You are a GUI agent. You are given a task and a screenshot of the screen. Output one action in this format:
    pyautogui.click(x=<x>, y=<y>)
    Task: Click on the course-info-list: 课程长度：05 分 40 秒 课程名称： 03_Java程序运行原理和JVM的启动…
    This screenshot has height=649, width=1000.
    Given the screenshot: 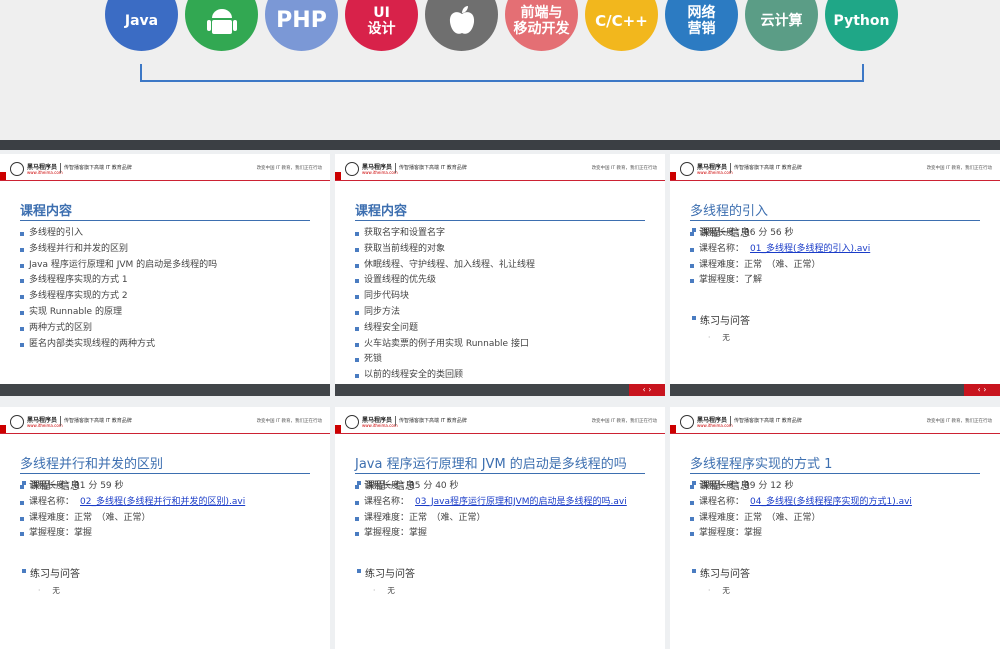 What is the action you would take?
    pyautogui.click(x=491, y=510)
    